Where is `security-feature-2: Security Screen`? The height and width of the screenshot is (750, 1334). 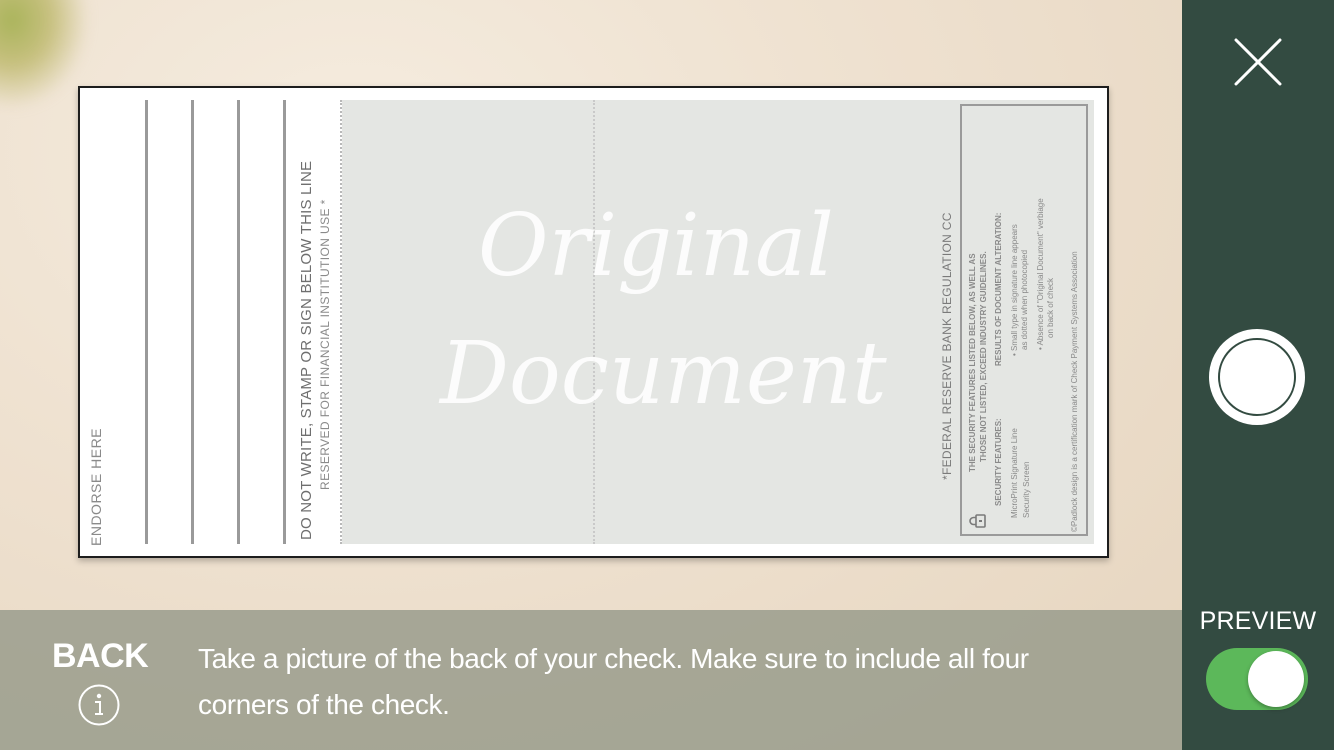 security-feature-2: Security Screen is located at coordinates (1026, 489).